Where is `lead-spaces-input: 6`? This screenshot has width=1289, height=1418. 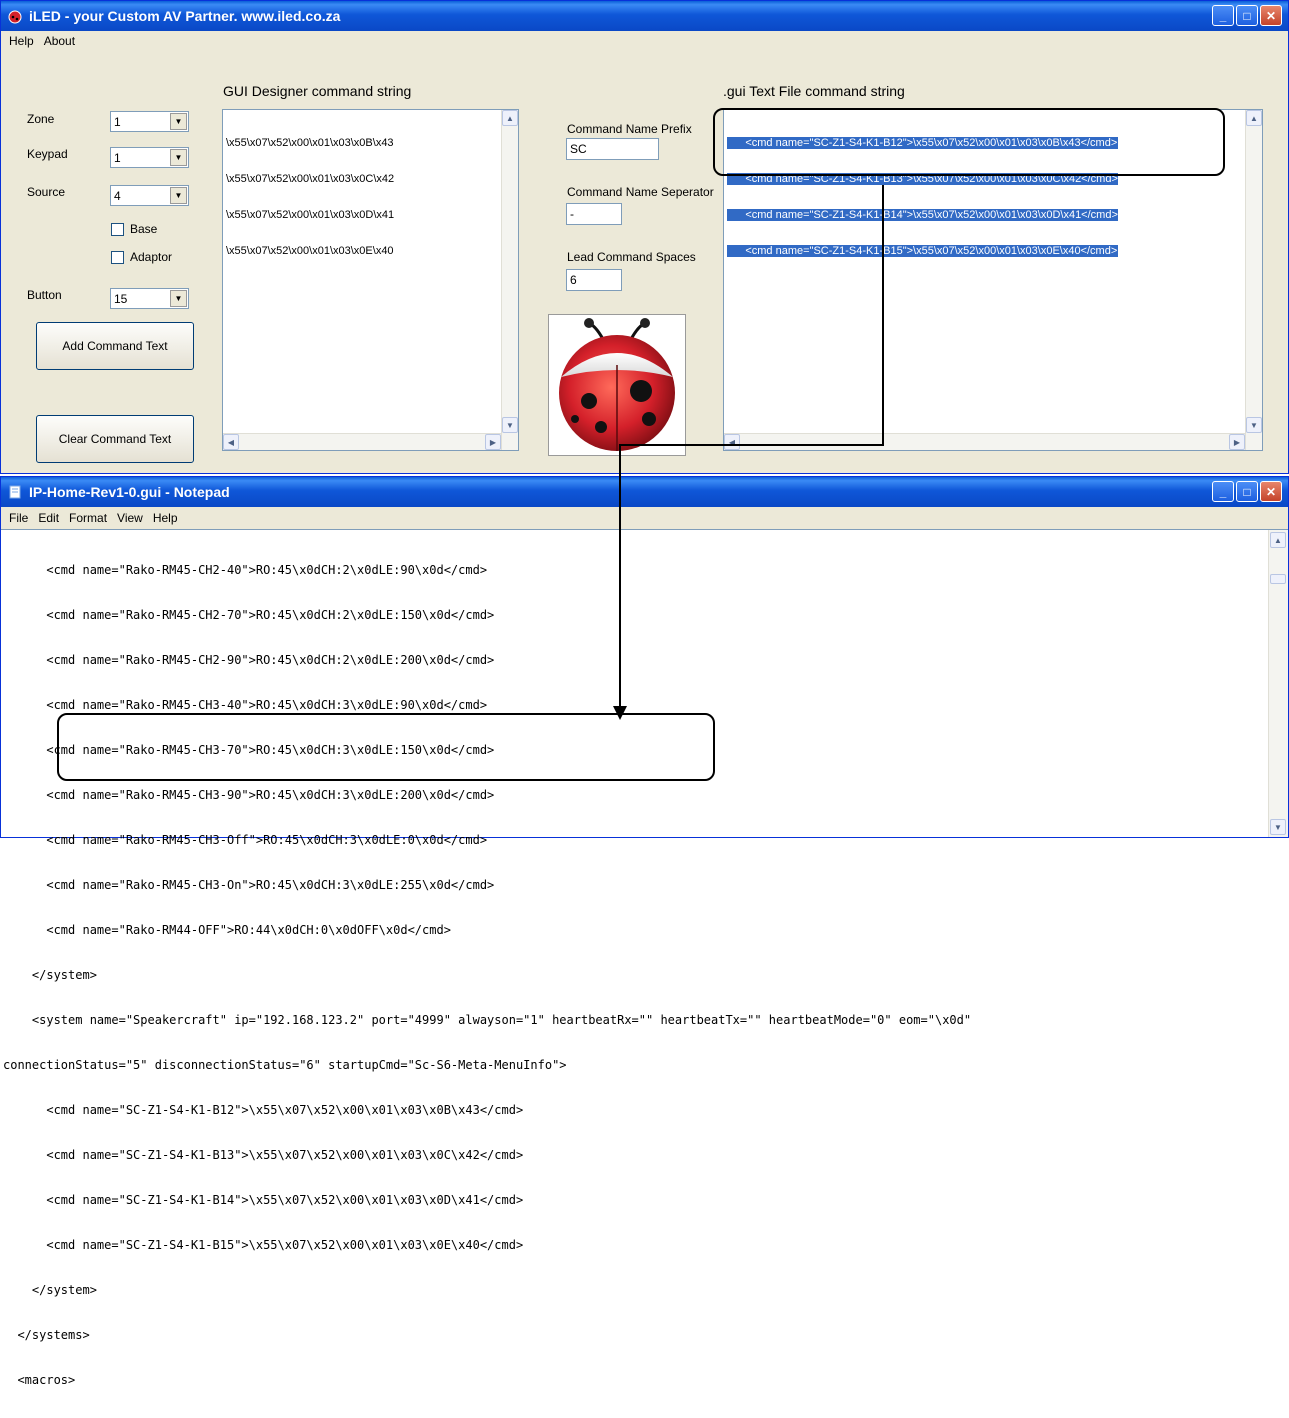 lead-spaces-input: 6 is located at coordinates (594, 280).